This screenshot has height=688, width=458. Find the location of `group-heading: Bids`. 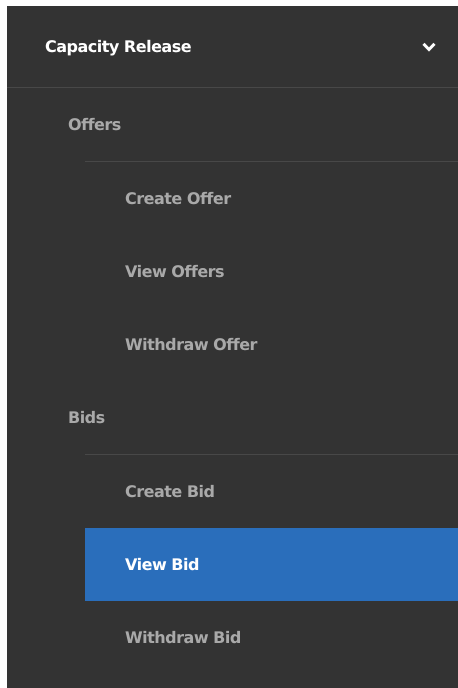

group-heading: Bids is located at coordinates (232, 418).